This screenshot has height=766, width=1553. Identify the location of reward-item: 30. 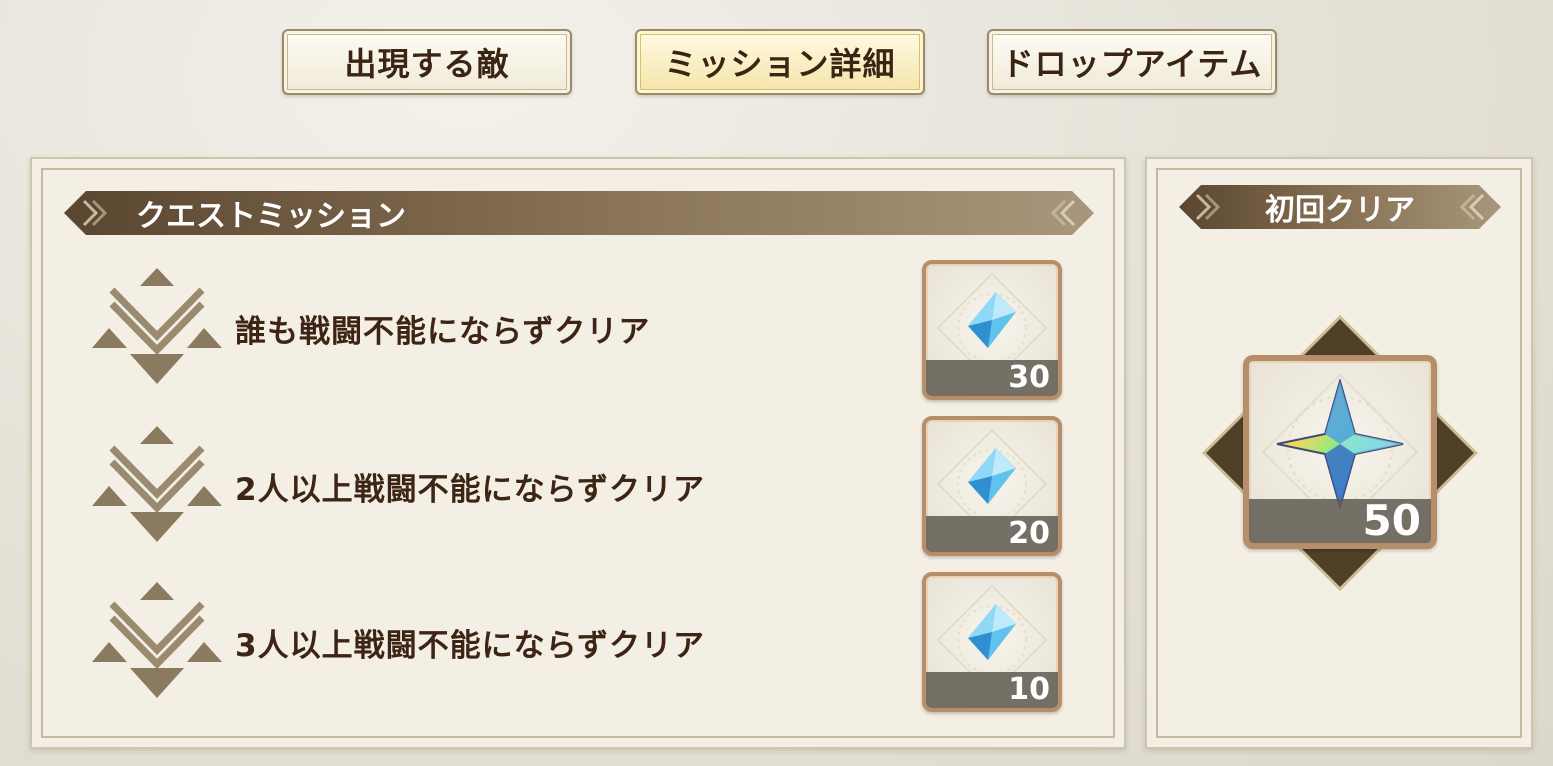
(992, 330).